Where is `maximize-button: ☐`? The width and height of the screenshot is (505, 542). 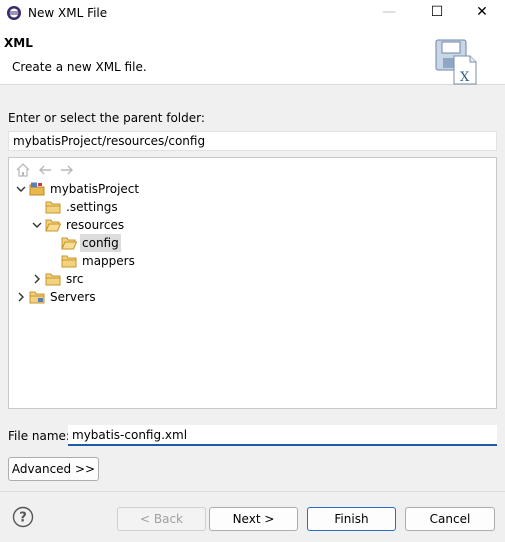
maximize-button: ☐ is located at coordinates (437, 13).